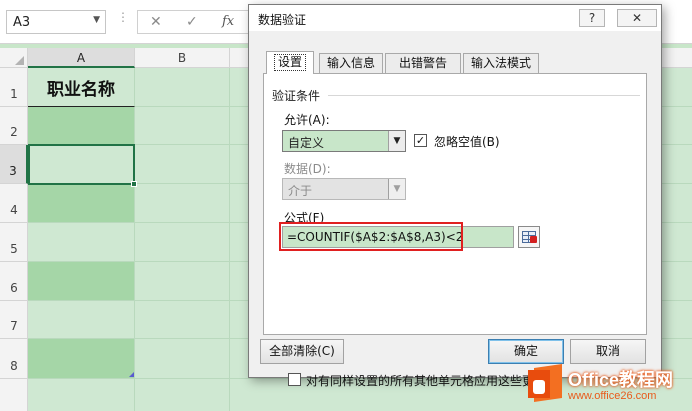  What do you see at coordinates (592, 18) in the screenshot?
I see `help-button: ?` at bounding box center [592, 18].